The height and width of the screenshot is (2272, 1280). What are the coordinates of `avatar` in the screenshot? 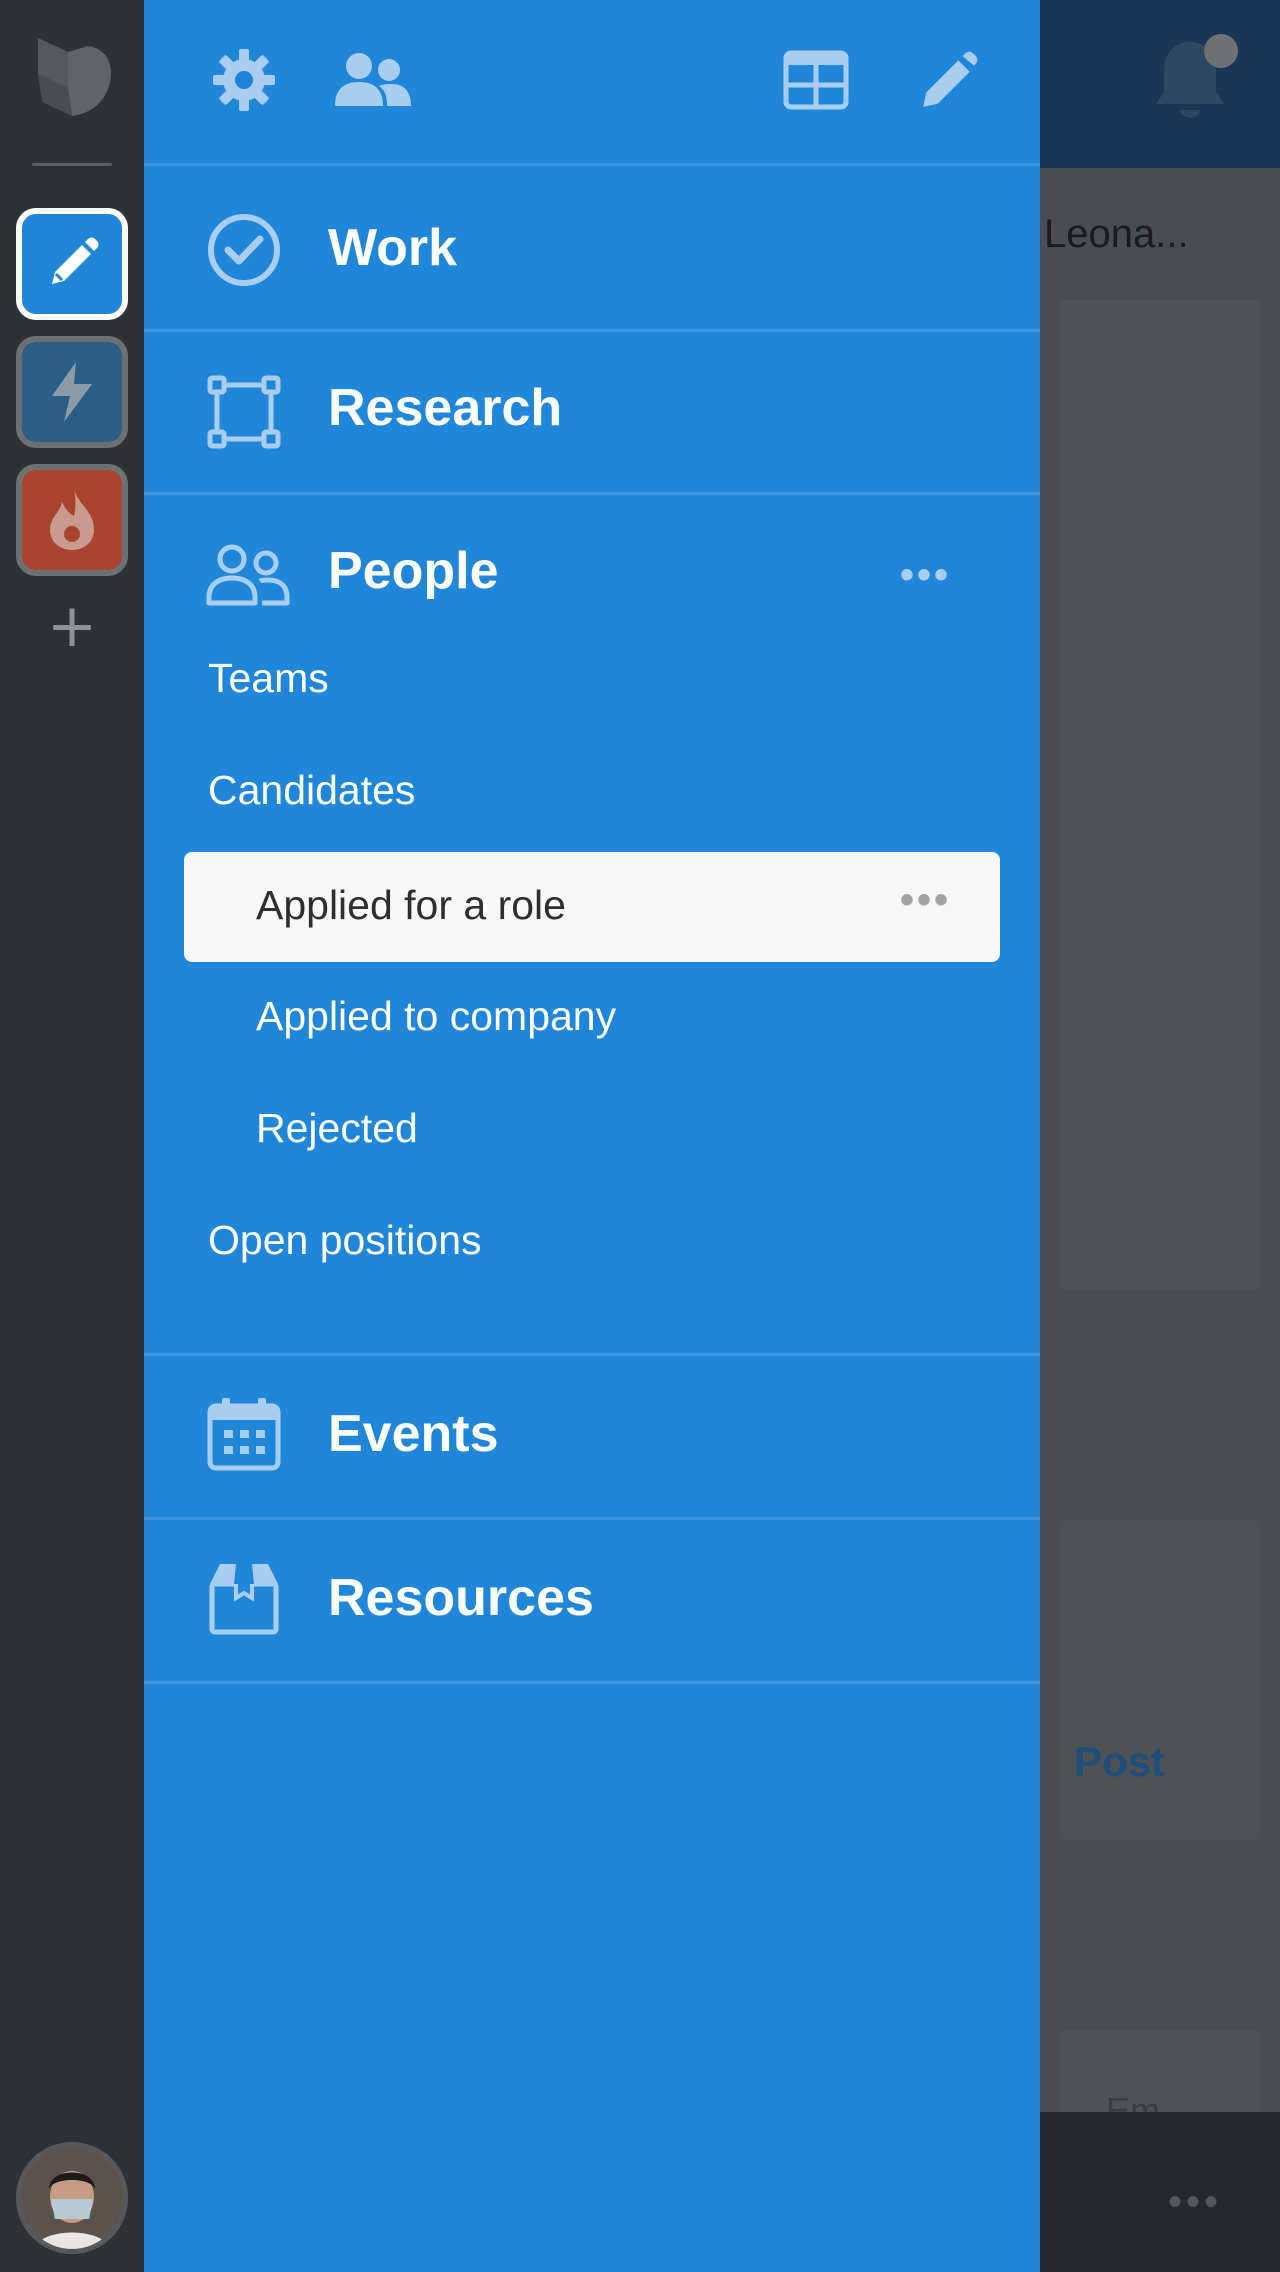 It's located at (72, 2198).